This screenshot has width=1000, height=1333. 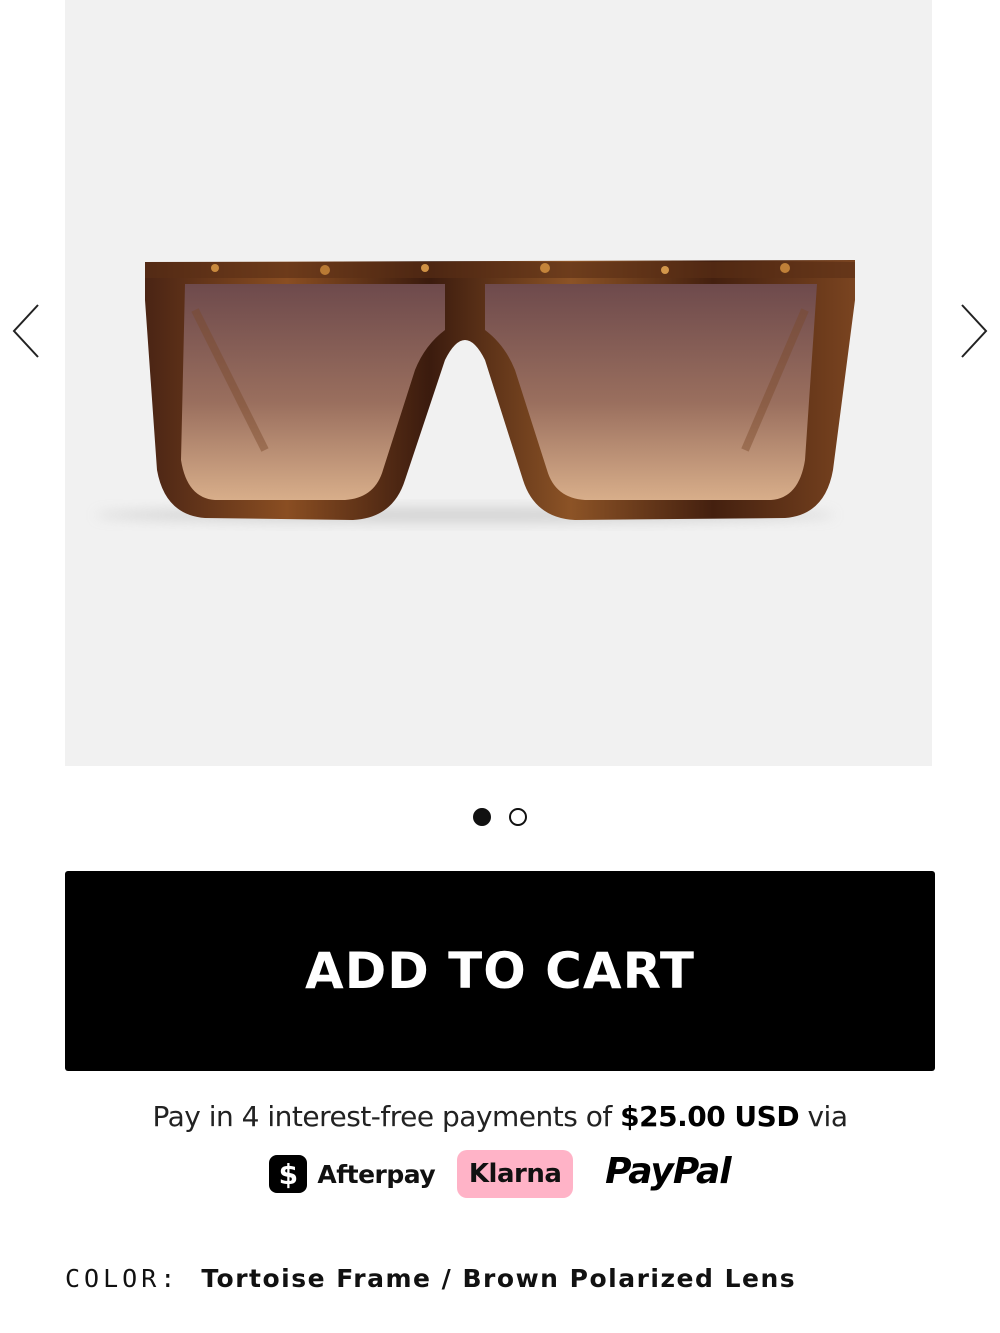 What do you see at coordinates (376, 1174) in the screenshot?
I see `afterpay-label: Afterpay` at bounding box center [376, 1174].